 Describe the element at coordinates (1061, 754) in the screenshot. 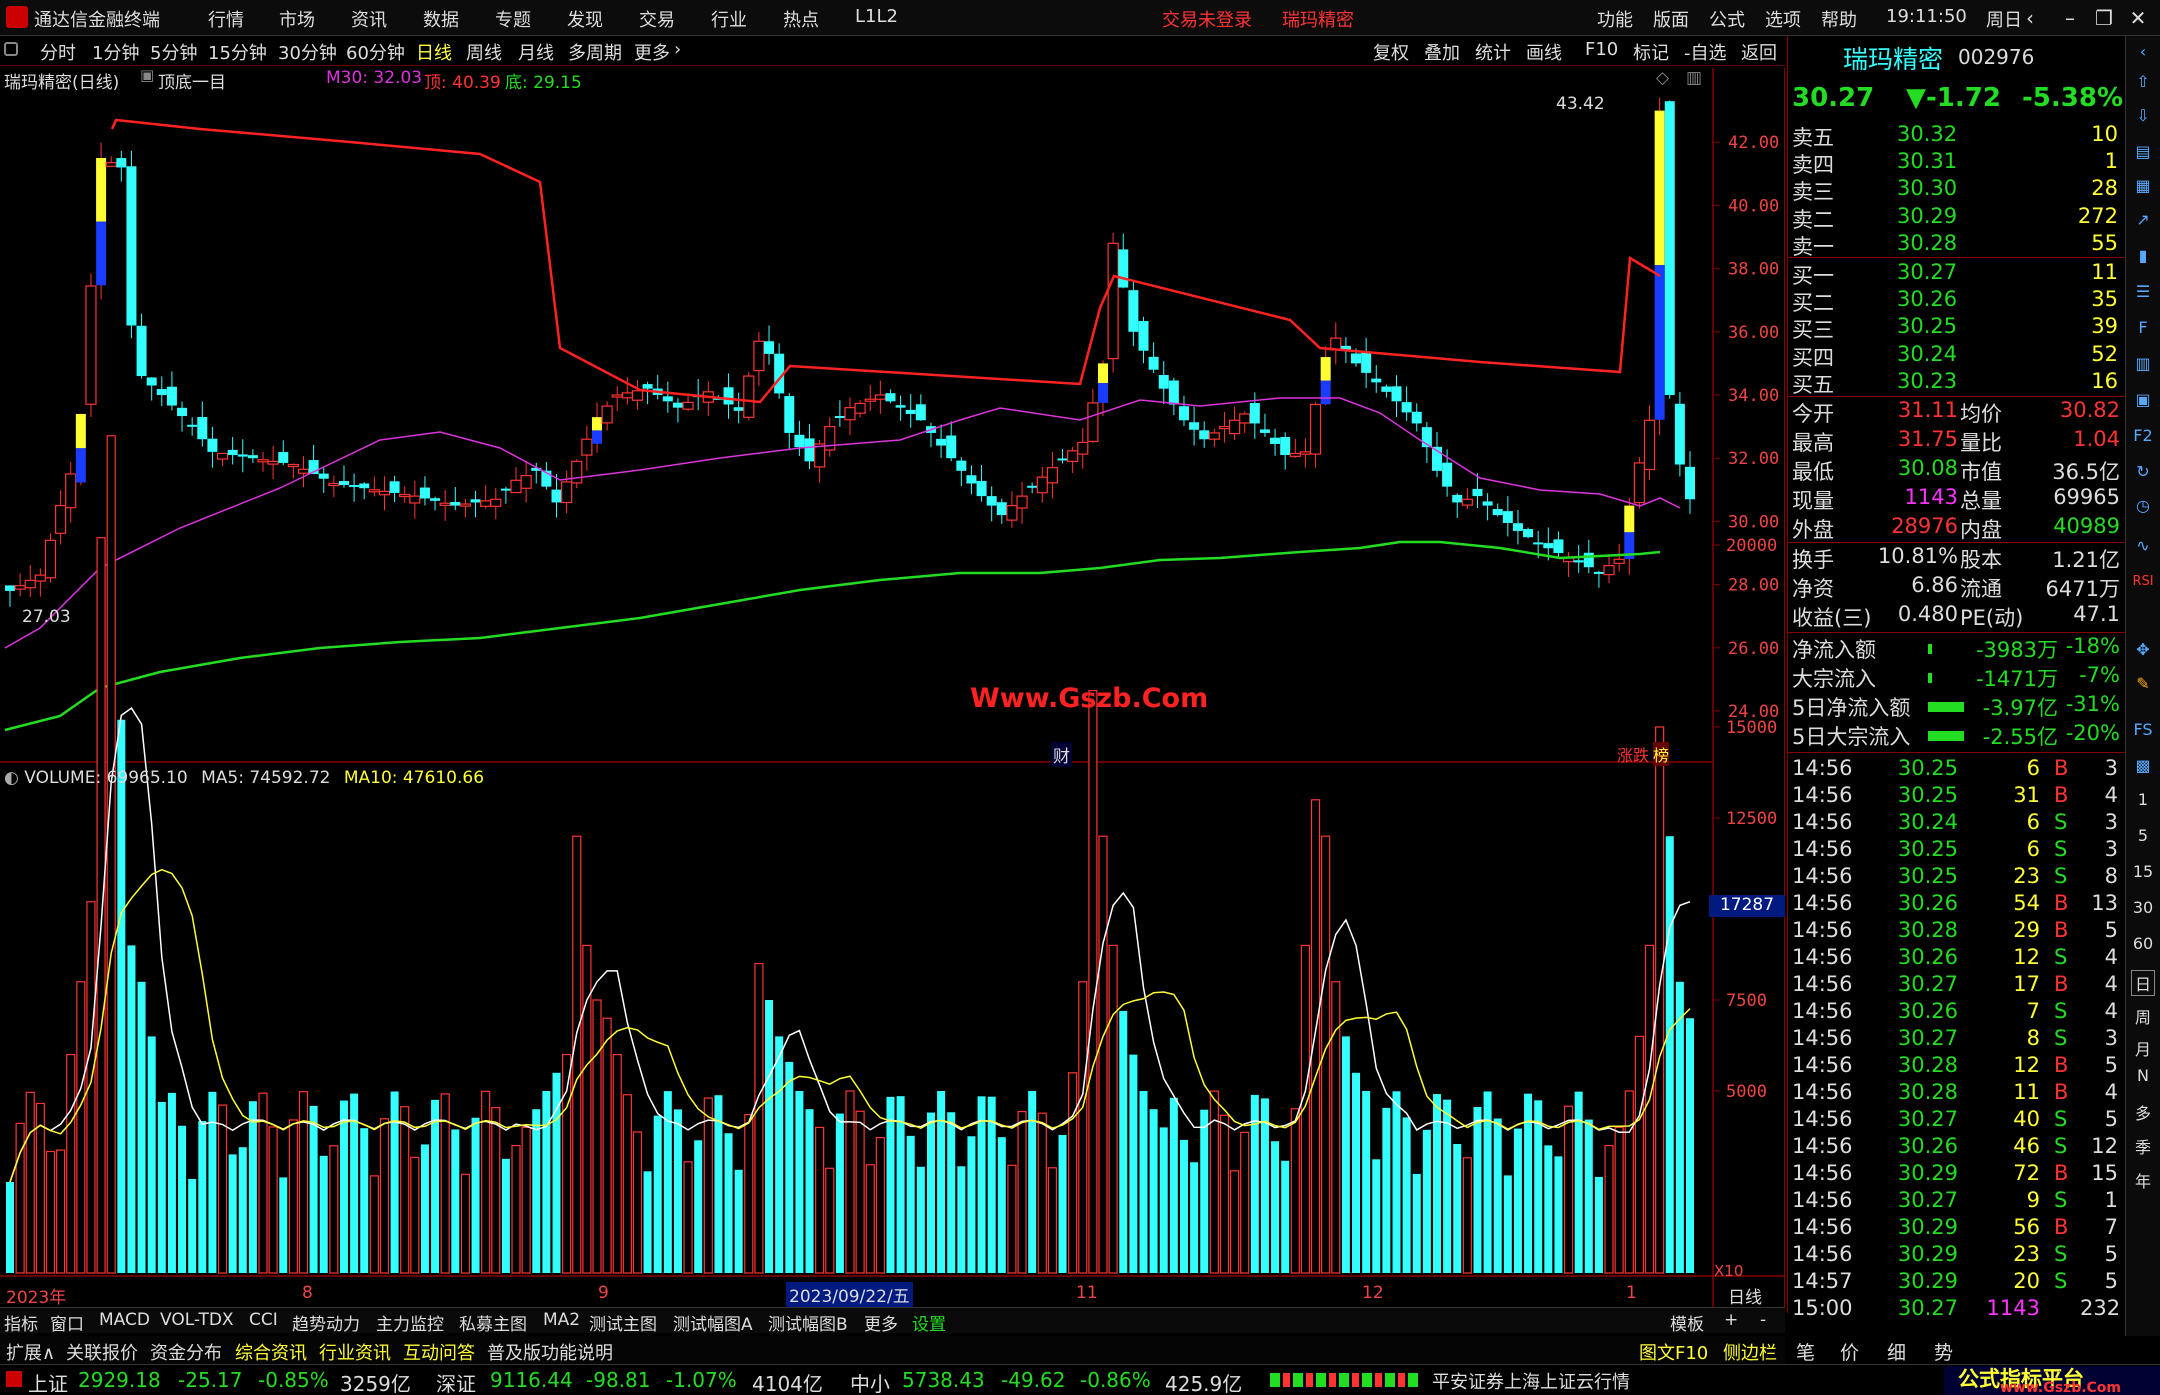

I see `cai-marker: 财` at that location.